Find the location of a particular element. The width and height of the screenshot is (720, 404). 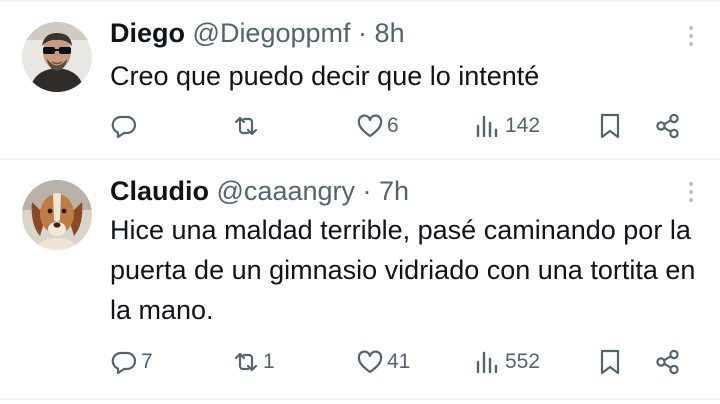

retweet-button is located at coordinates (247, 126).